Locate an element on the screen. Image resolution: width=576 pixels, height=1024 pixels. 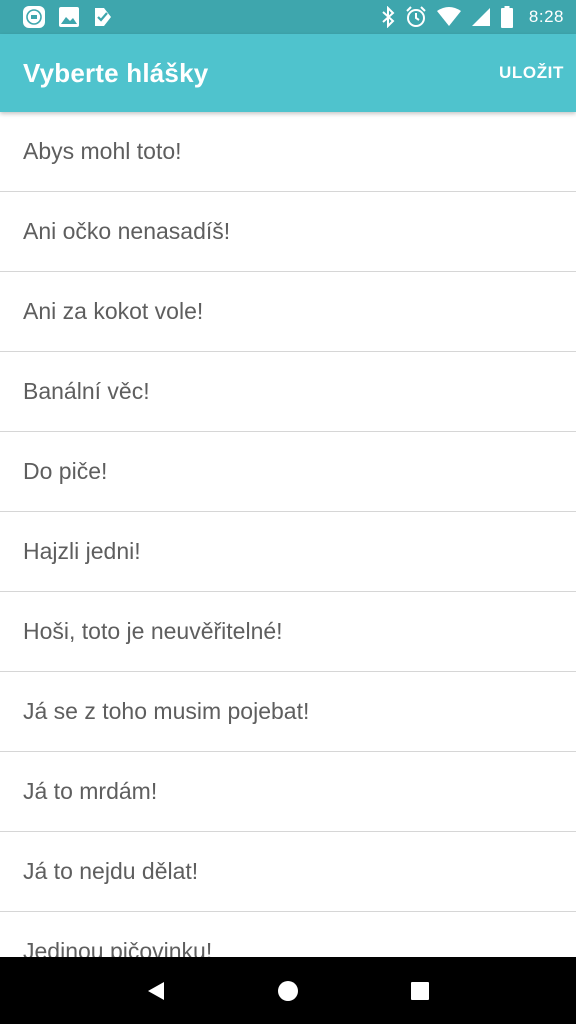
list-item-label: Hoši, toto je neuvěřitelné! is located at coordinates (153, 631).